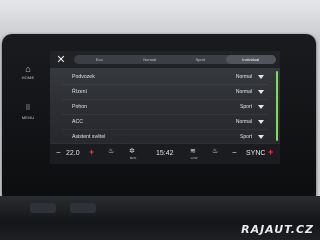  What do you see at coordinates (277, 229) in the screenshot?
I see `watermark: RAJAUT.CZ` at bounding box center [277, 229].